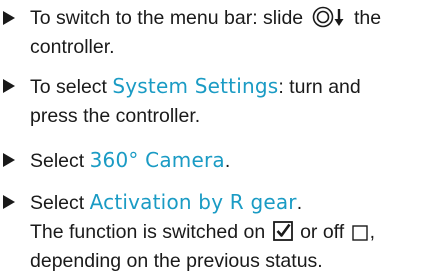 The width and height of the screenshot is (447, 276). What do you see at coordinates (372, 232) in the screenshot?
I see `step-4-line-2-end: ,` at bounding box center [372, 232].